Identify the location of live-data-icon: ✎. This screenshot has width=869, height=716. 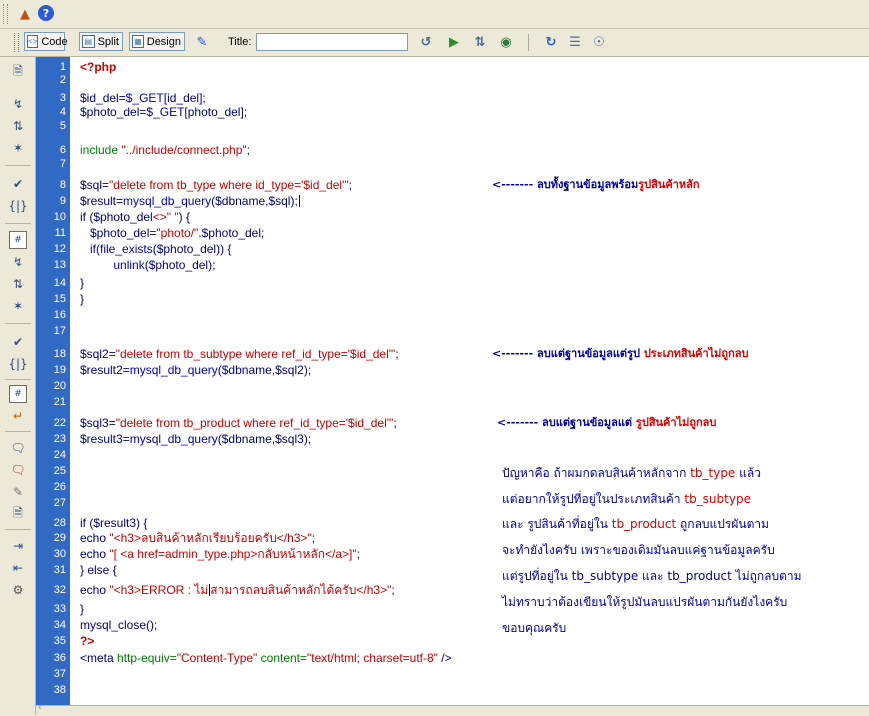
(202, 42).